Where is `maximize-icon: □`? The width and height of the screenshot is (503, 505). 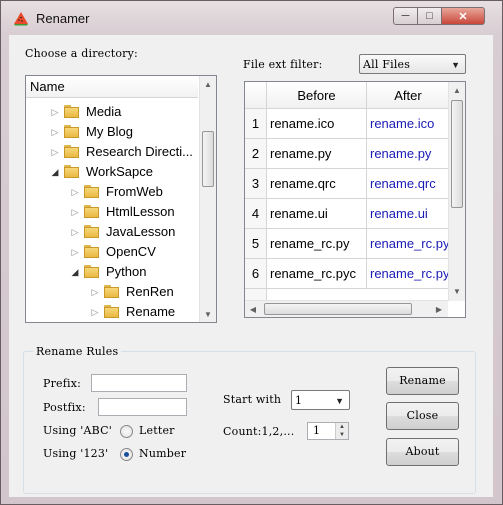 maximize-icon: □ is located at coordinates (429, 16).